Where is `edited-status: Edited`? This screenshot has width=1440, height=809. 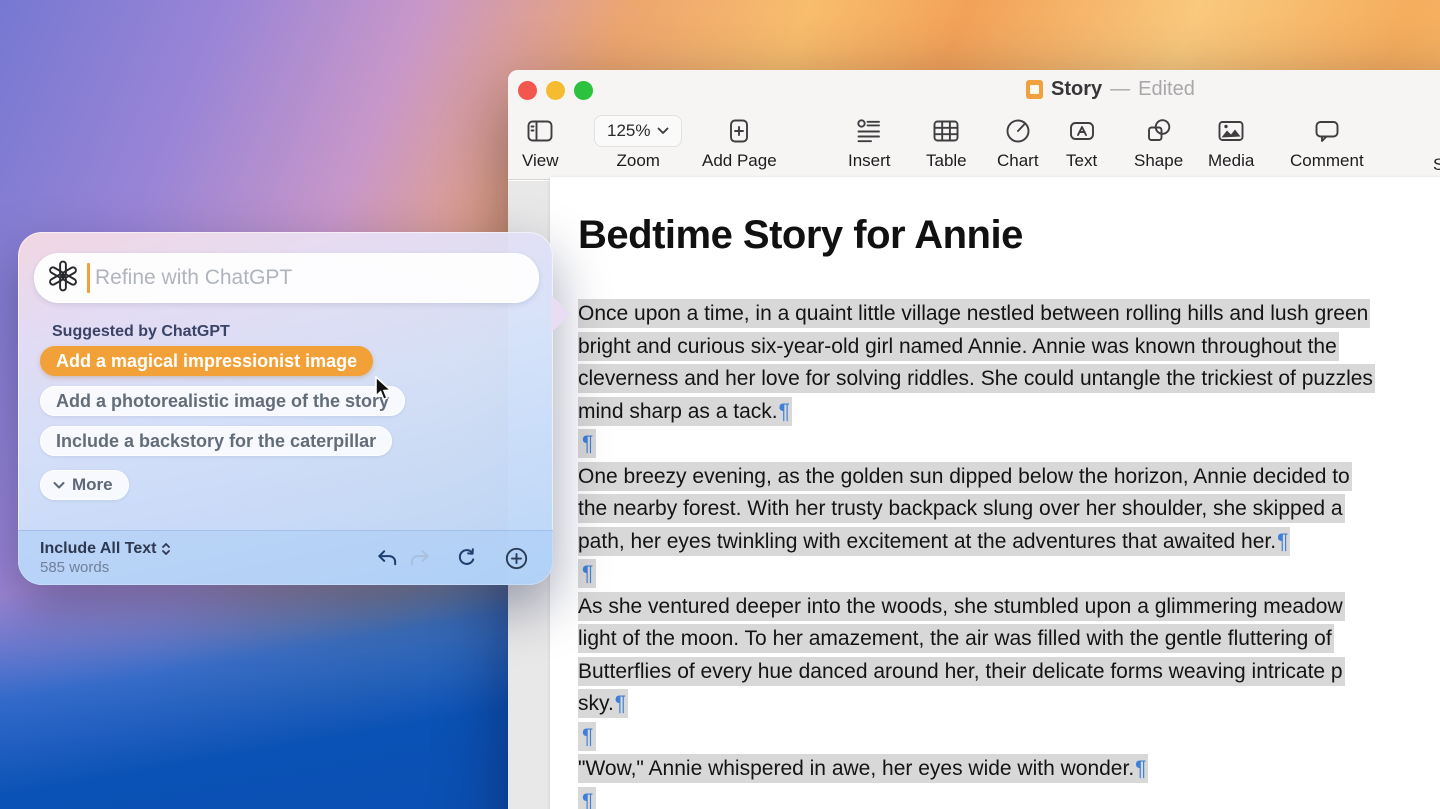
edited-status: Edited is located at coordinates (1166, 89).